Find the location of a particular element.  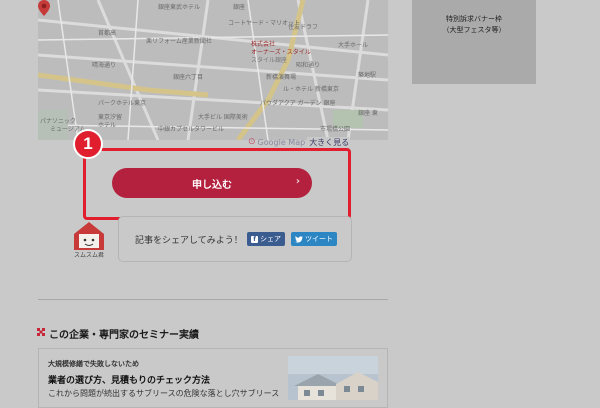

map-label: ル・ホテル 新橋東京 is located at coordinates (311, 89).